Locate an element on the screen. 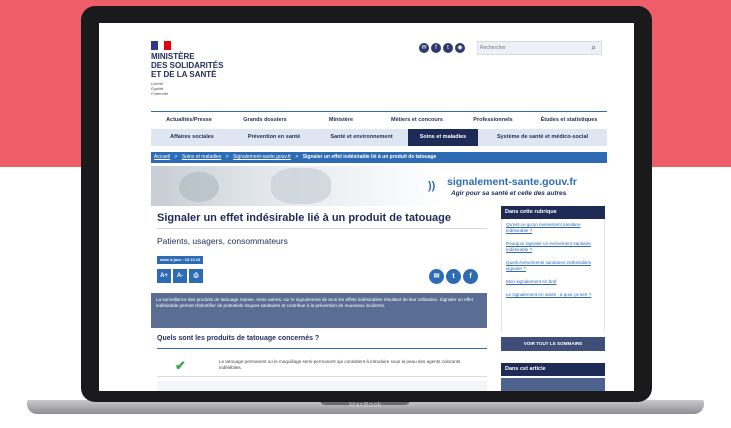 The image size is (731, 428). tab-affaires-sociales: Affaires sociales is located at coordinates (192, 137).